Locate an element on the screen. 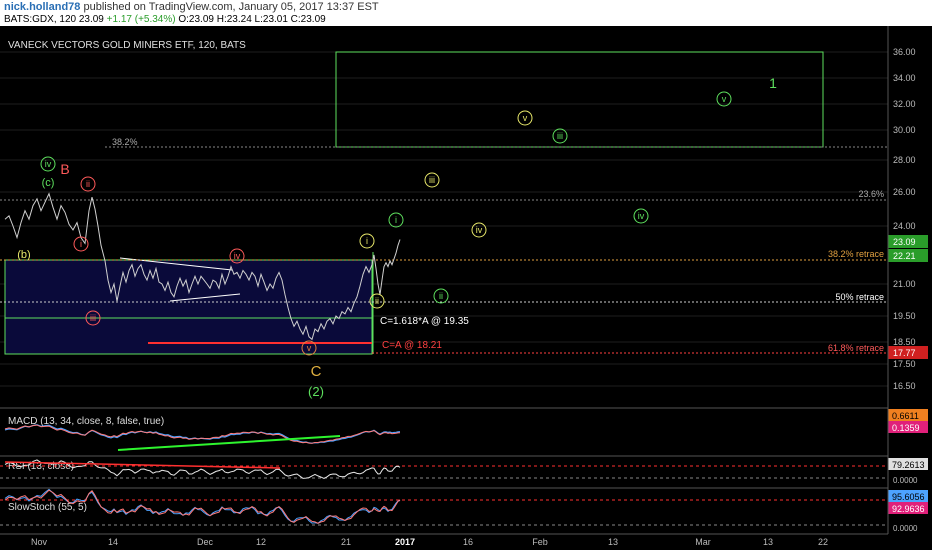 The height and width of the screenshot is (550, 932). price-tick-label: 22.21 is located at coordinates (904, 256).